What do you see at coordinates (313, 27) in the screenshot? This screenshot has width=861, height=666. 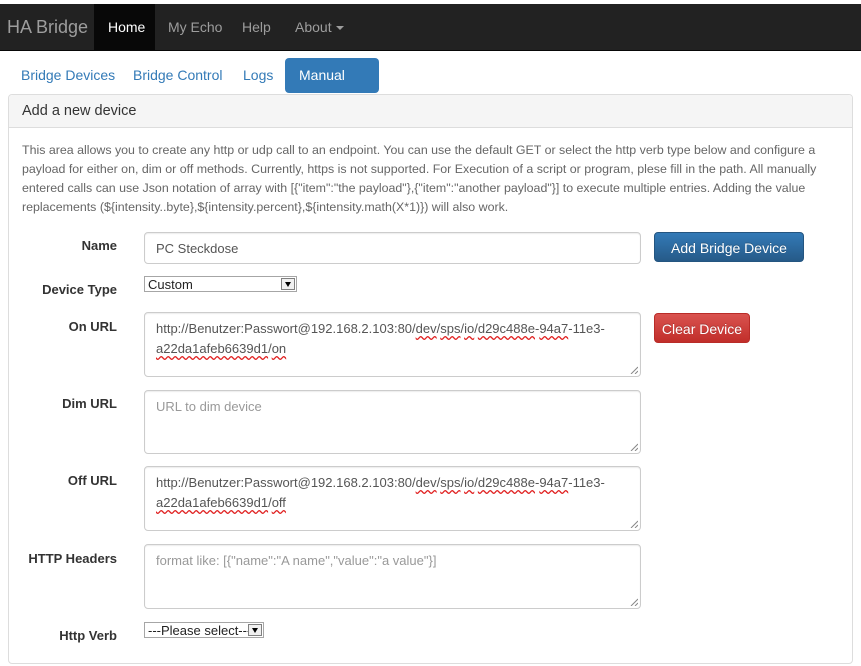 I see `nav-about-label: About` at bounding box center [313, 27].